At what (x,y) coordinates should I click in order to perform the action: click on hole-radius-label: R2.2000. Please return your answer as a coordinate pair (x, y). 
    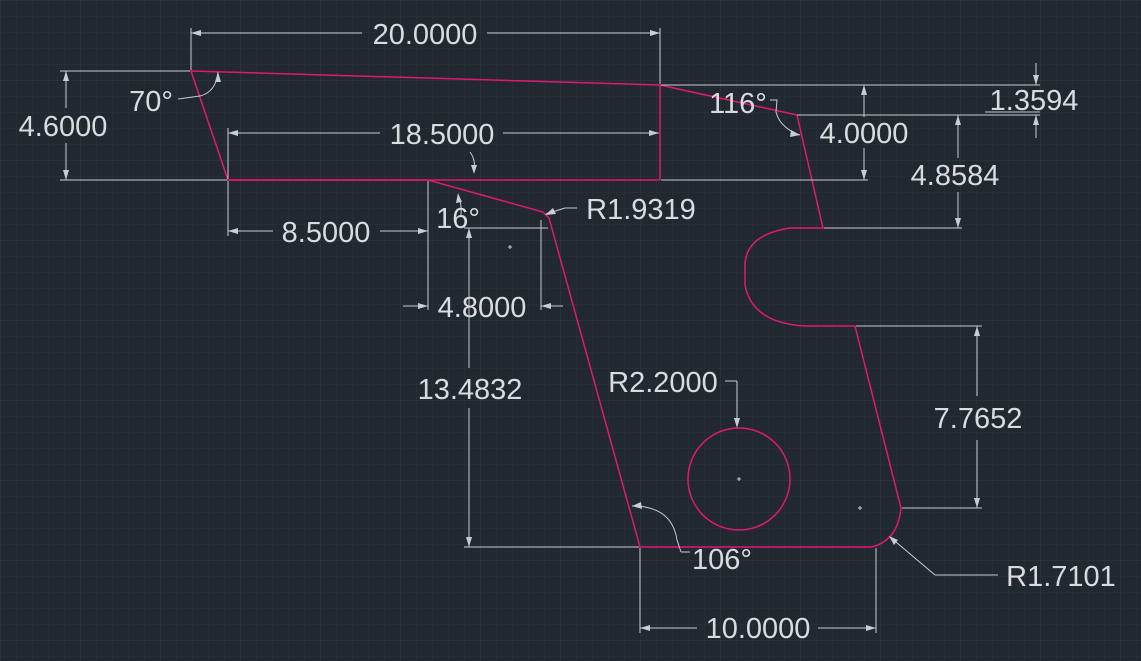
    Looking at the image, I should click on (663, 383).